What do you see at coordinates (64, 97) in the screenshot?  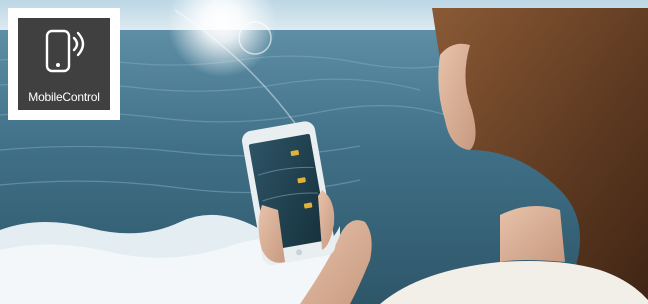 I see `badge-label: MobileControl` at bounding box center [64, 97].